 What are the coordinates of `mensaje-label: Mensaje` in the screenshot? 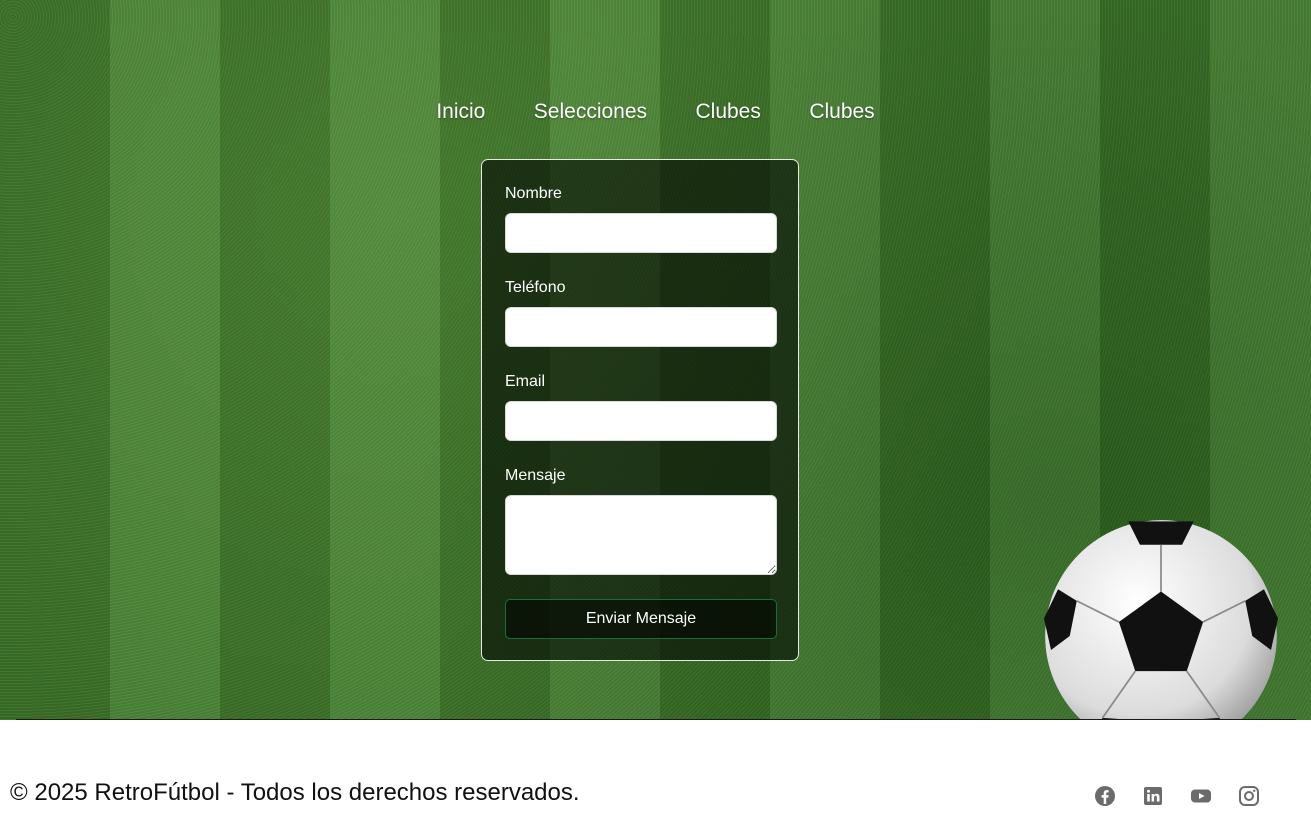 It's located at (535, 475).